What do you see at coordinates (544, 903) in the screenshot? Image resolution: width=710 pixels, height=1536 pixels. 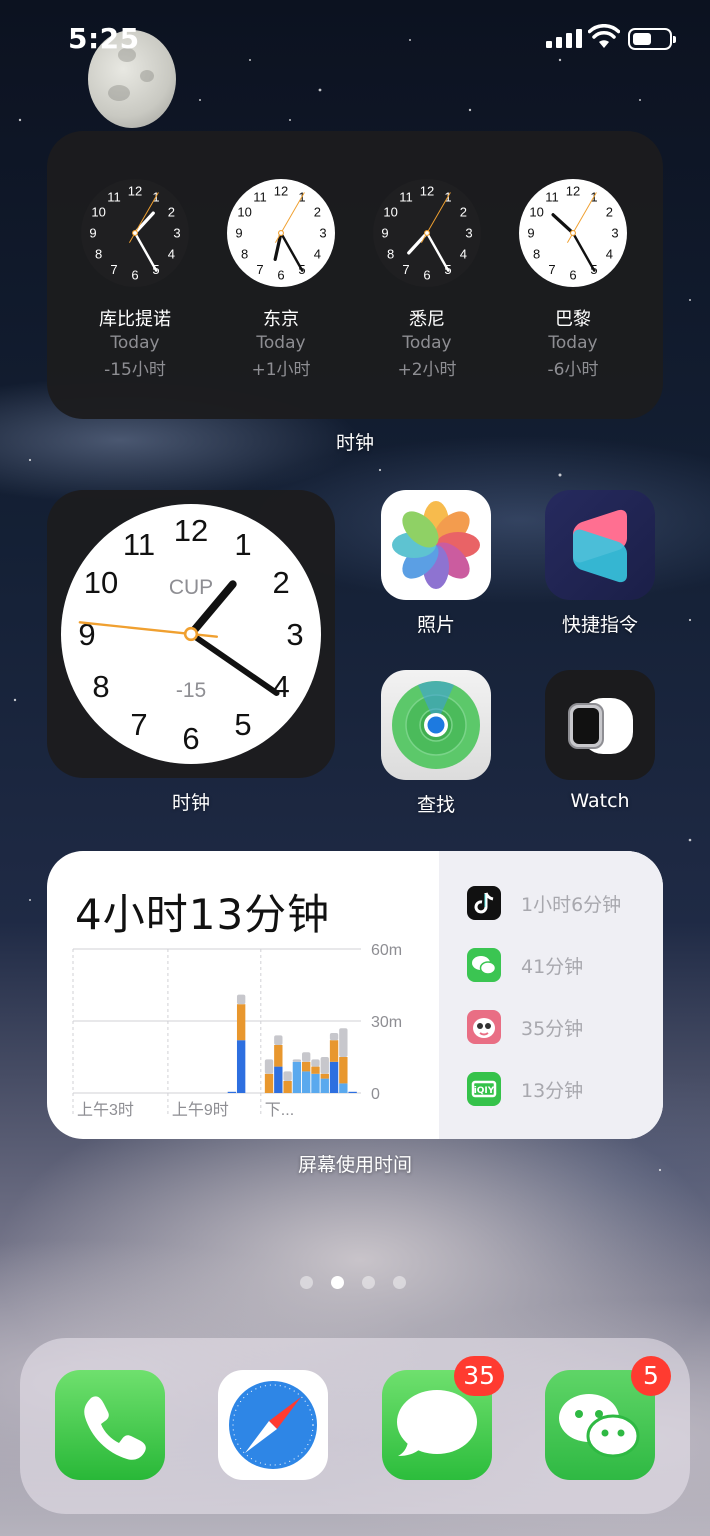 I see `screen-time-app-row: 1小时6分钟` at bounding box center [544, 903].